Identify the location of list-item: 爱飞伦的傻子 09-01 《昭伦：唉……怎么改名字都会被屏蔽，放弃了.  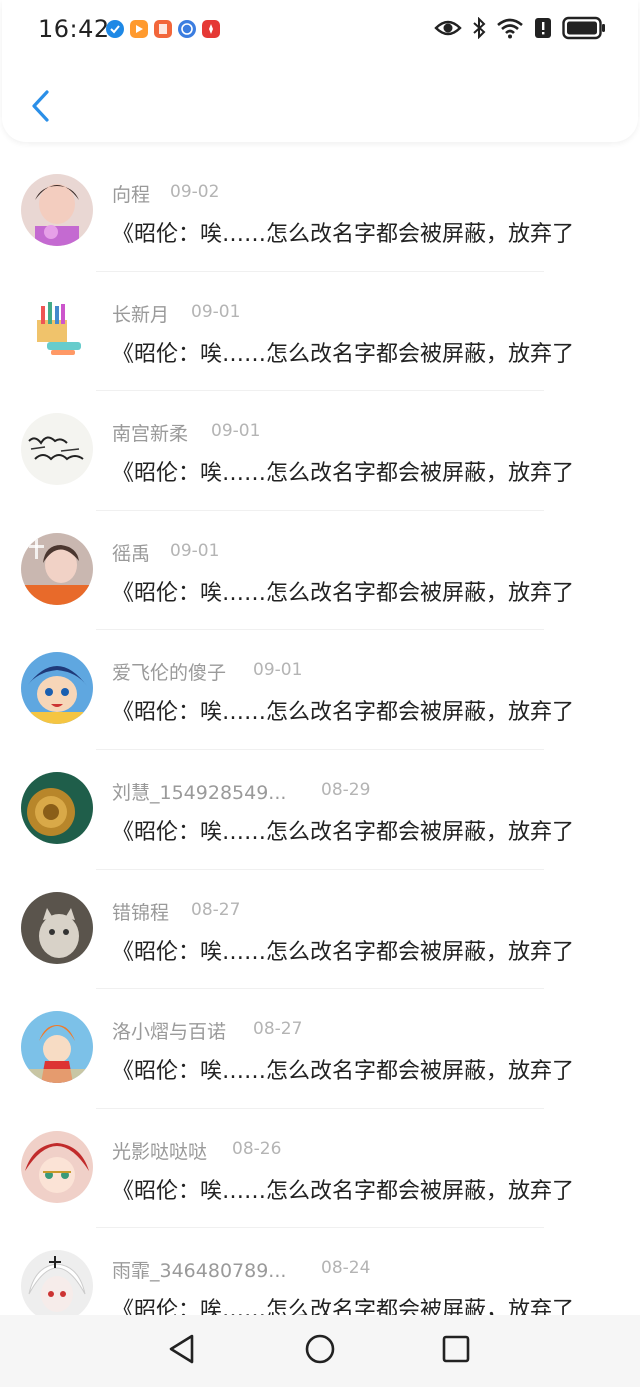
(320, 690).